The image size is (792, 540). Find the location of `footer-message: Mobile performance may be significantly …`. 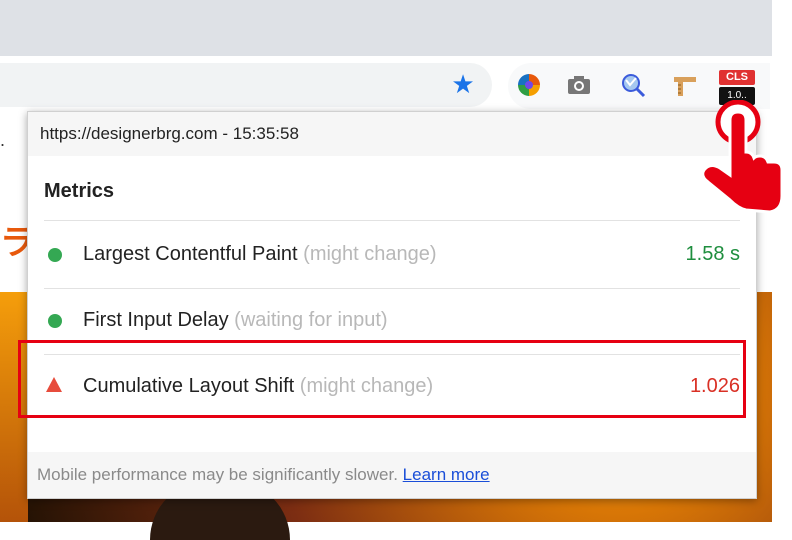

footer-message: Mobile performance may be significantly … is located at coordinates (217, 474).